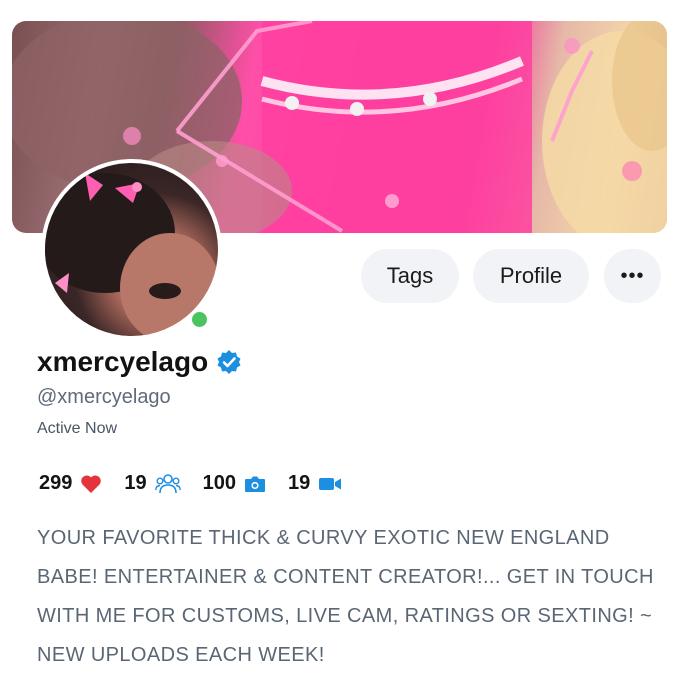 This screenshot has width=680, height=680. What do you see at coordinates (91, 483) in the screenshot?
I see `heart-icon` at bounding box center [91, 483].